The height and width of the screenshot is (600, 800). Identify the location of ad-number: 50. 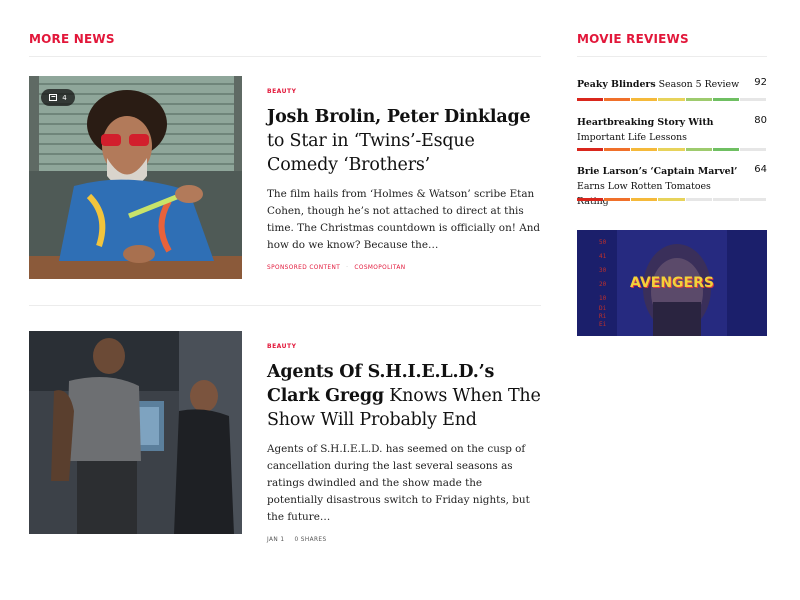
(603, 242).